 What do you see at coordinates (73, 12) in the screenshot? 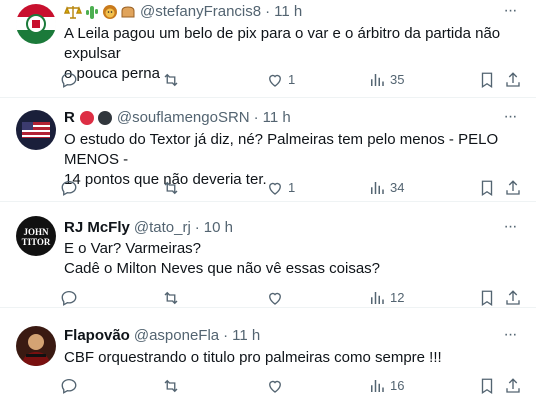
I see `scales-emoji-icon` at bounding box center [73, 12].